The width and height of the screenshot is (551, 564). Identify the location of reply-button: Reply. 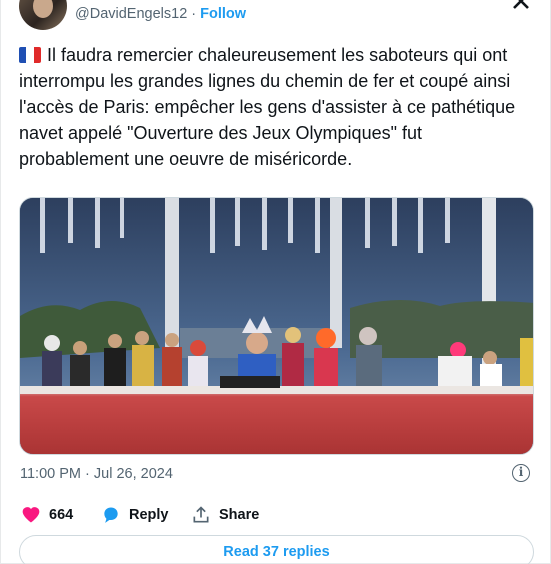
(135, 515).